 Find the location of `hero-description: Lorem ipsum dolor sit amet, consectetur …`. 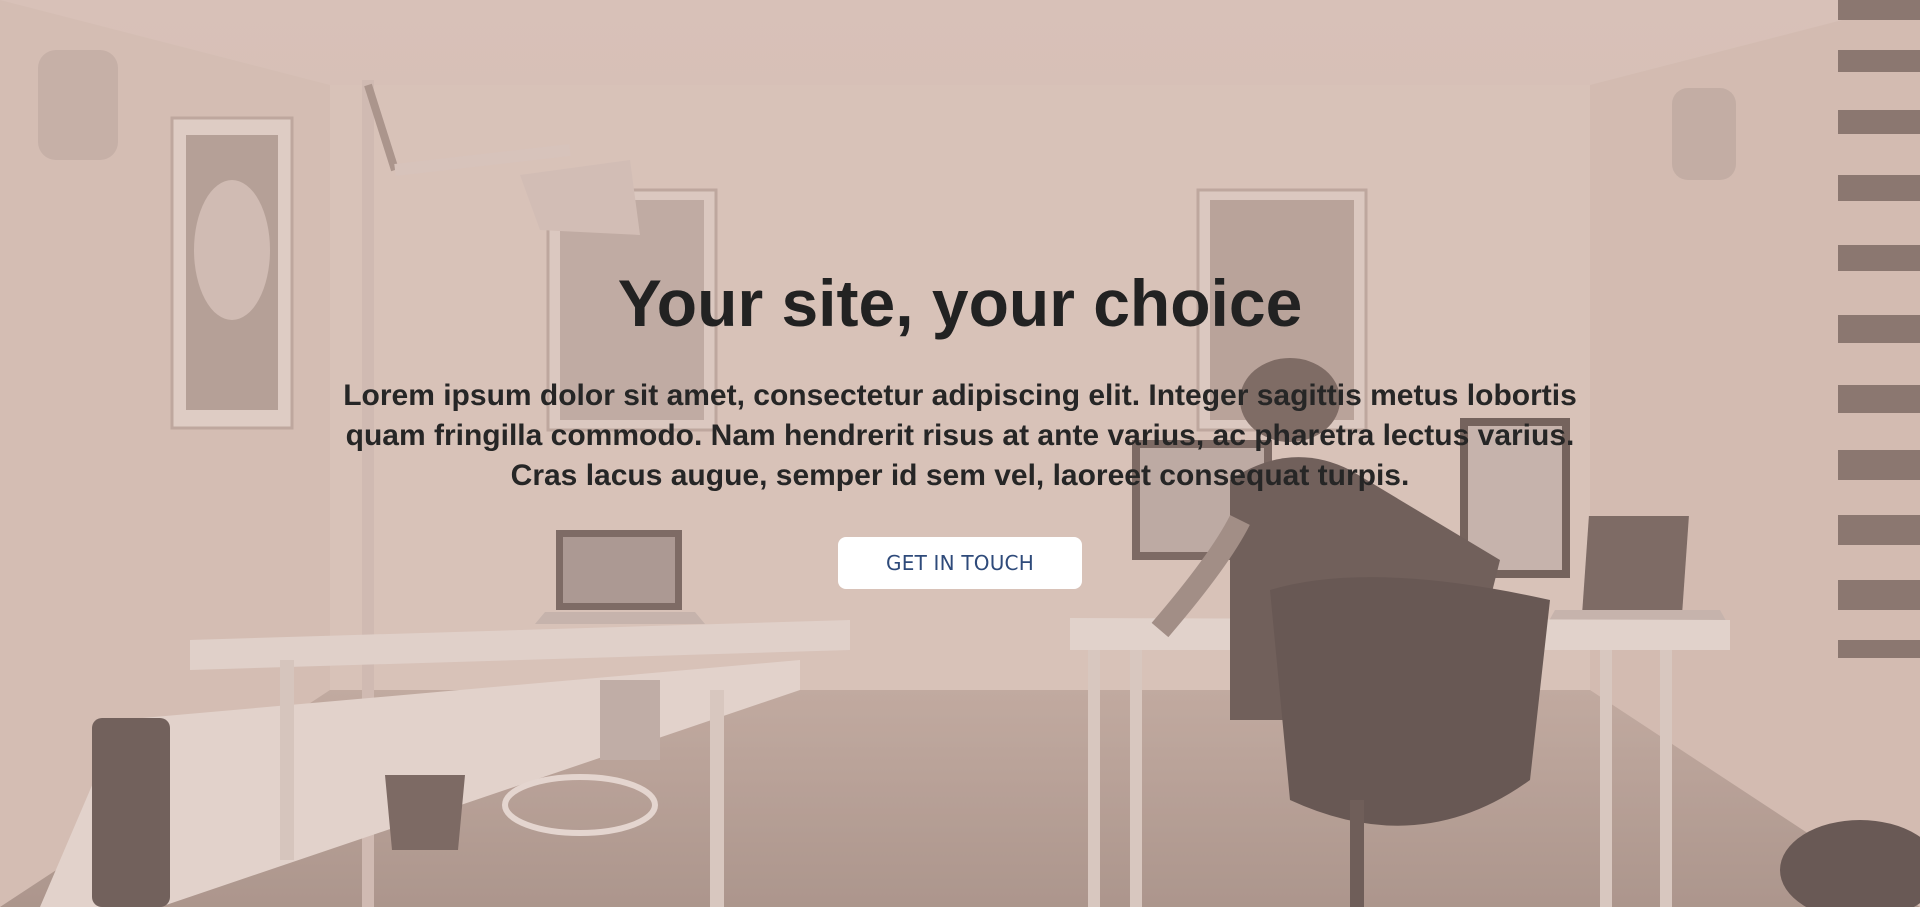

hero-description: Lorem ipsum dolor sit amet, consectetur … is located at coordinates (960, 435).